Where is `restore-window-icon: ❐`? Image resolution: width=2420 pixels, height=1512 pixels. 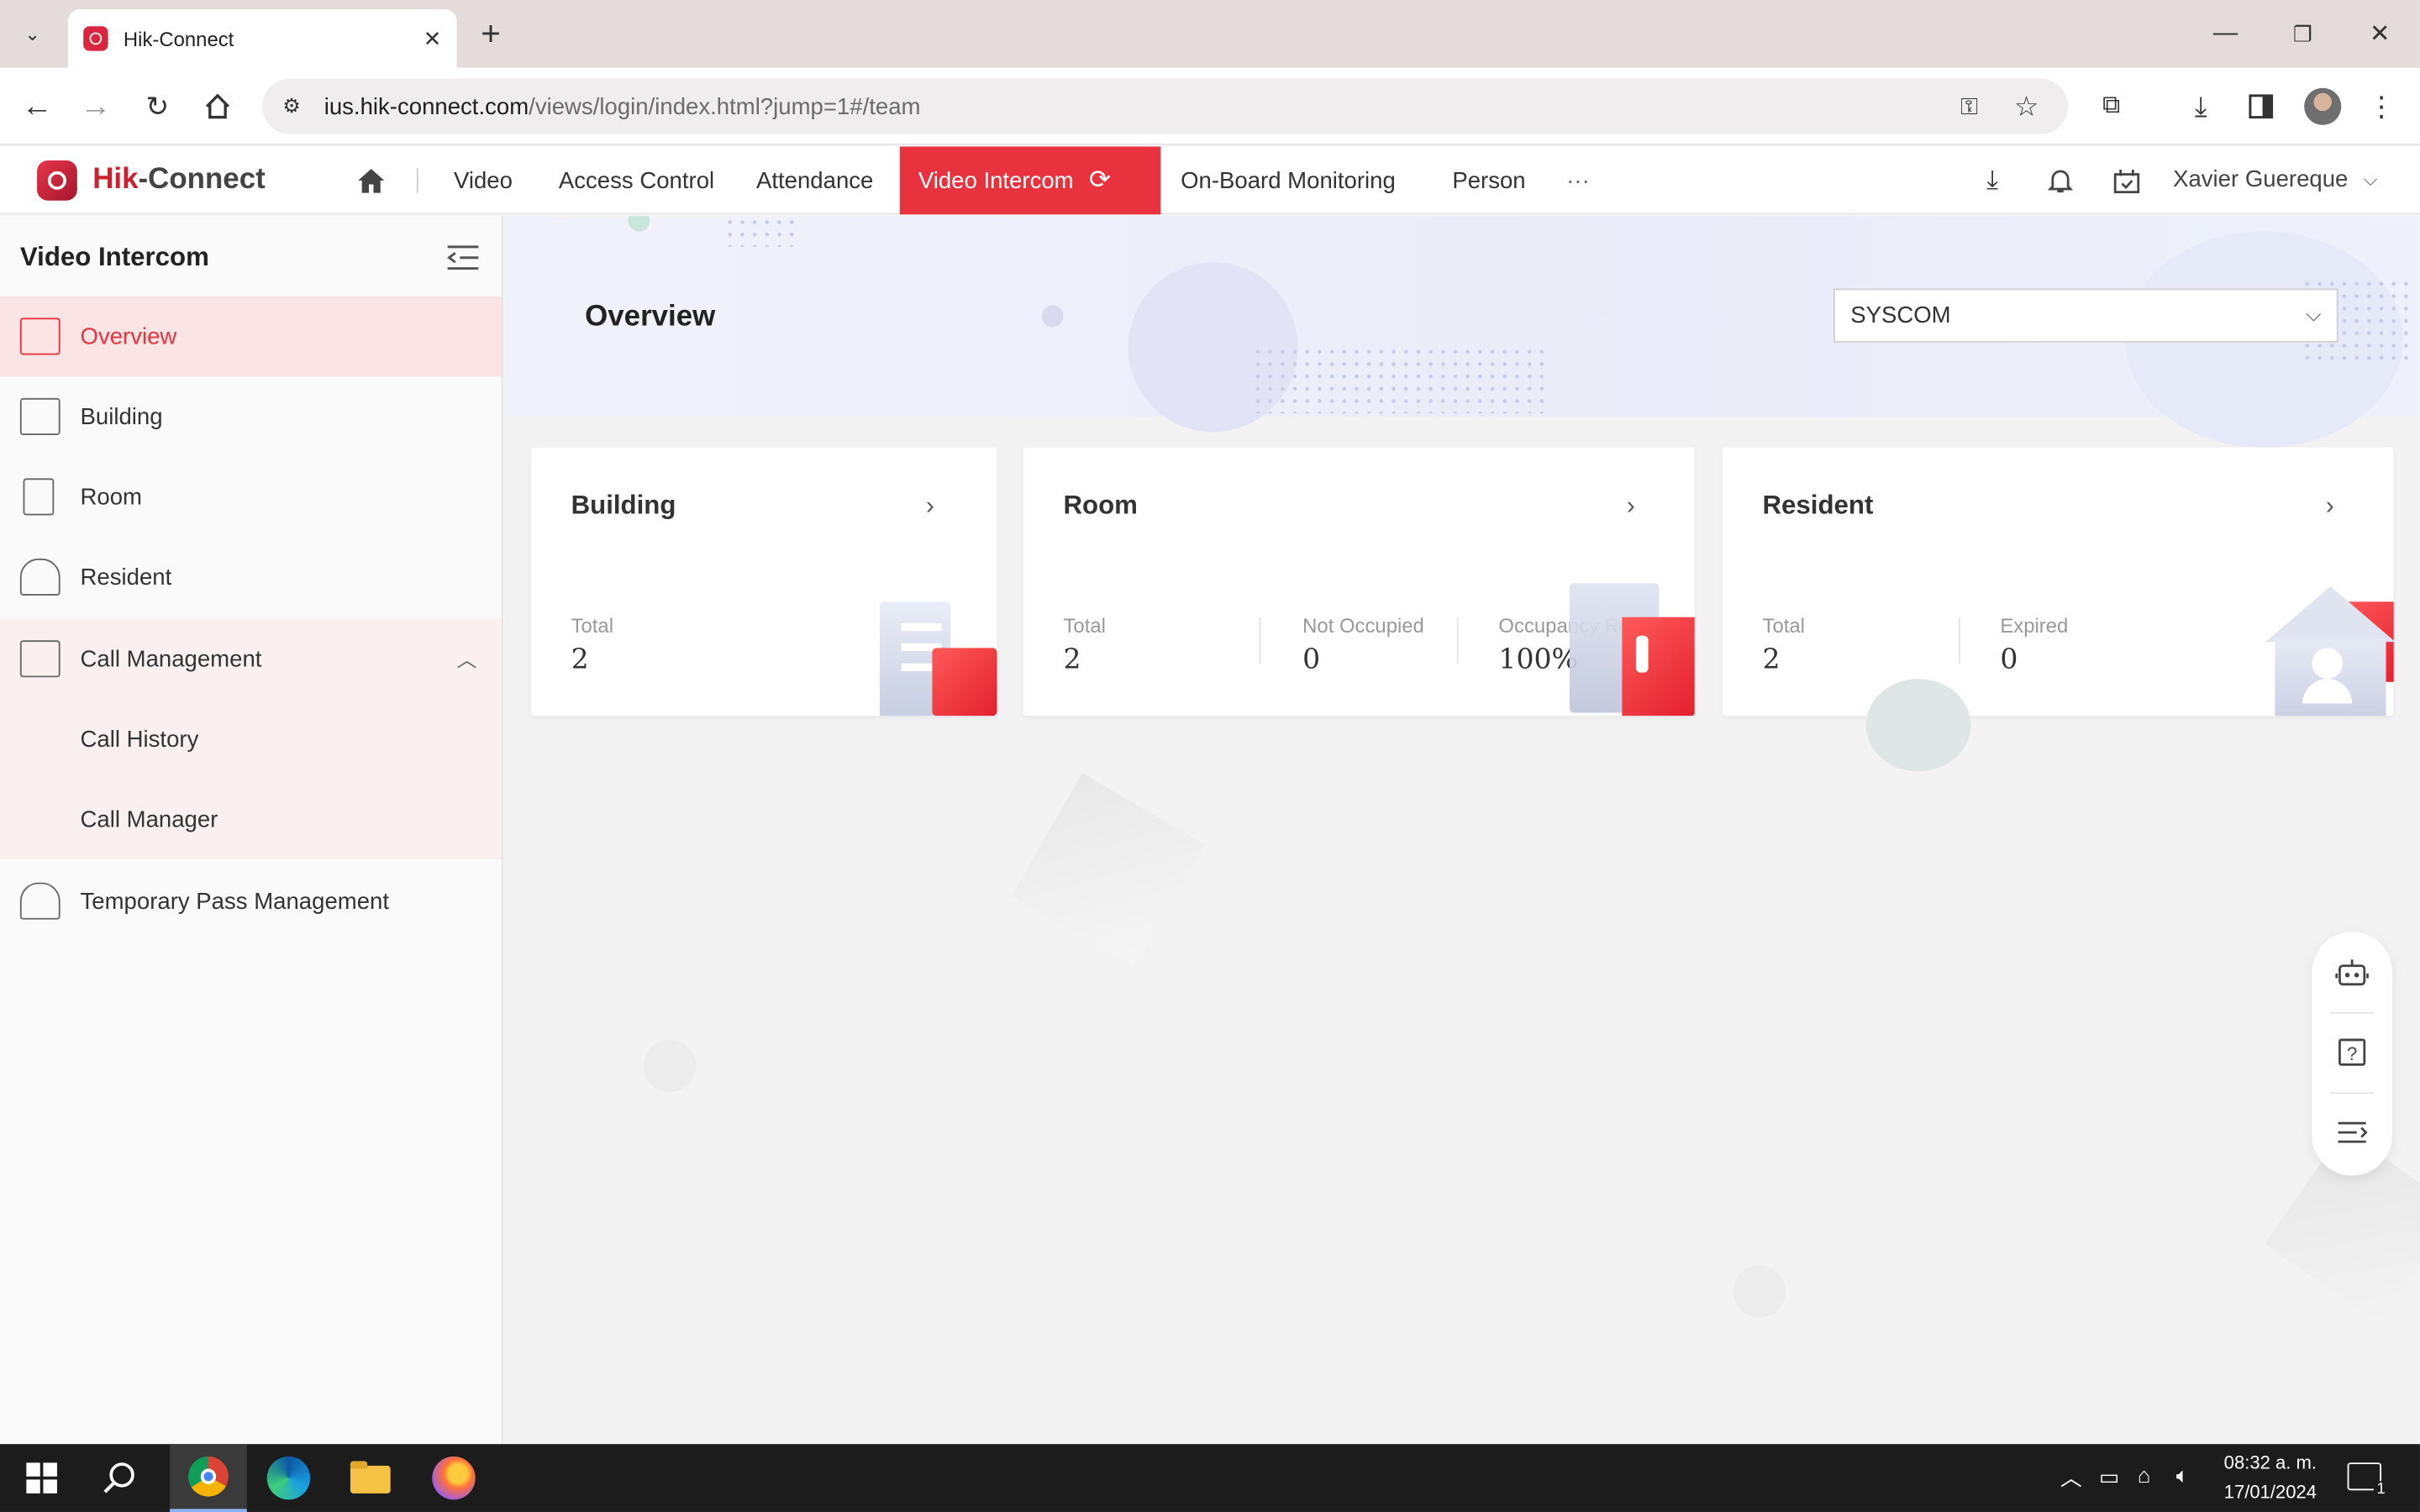
restore-window-icon: ❐ is located at coordinates (2302, 33).